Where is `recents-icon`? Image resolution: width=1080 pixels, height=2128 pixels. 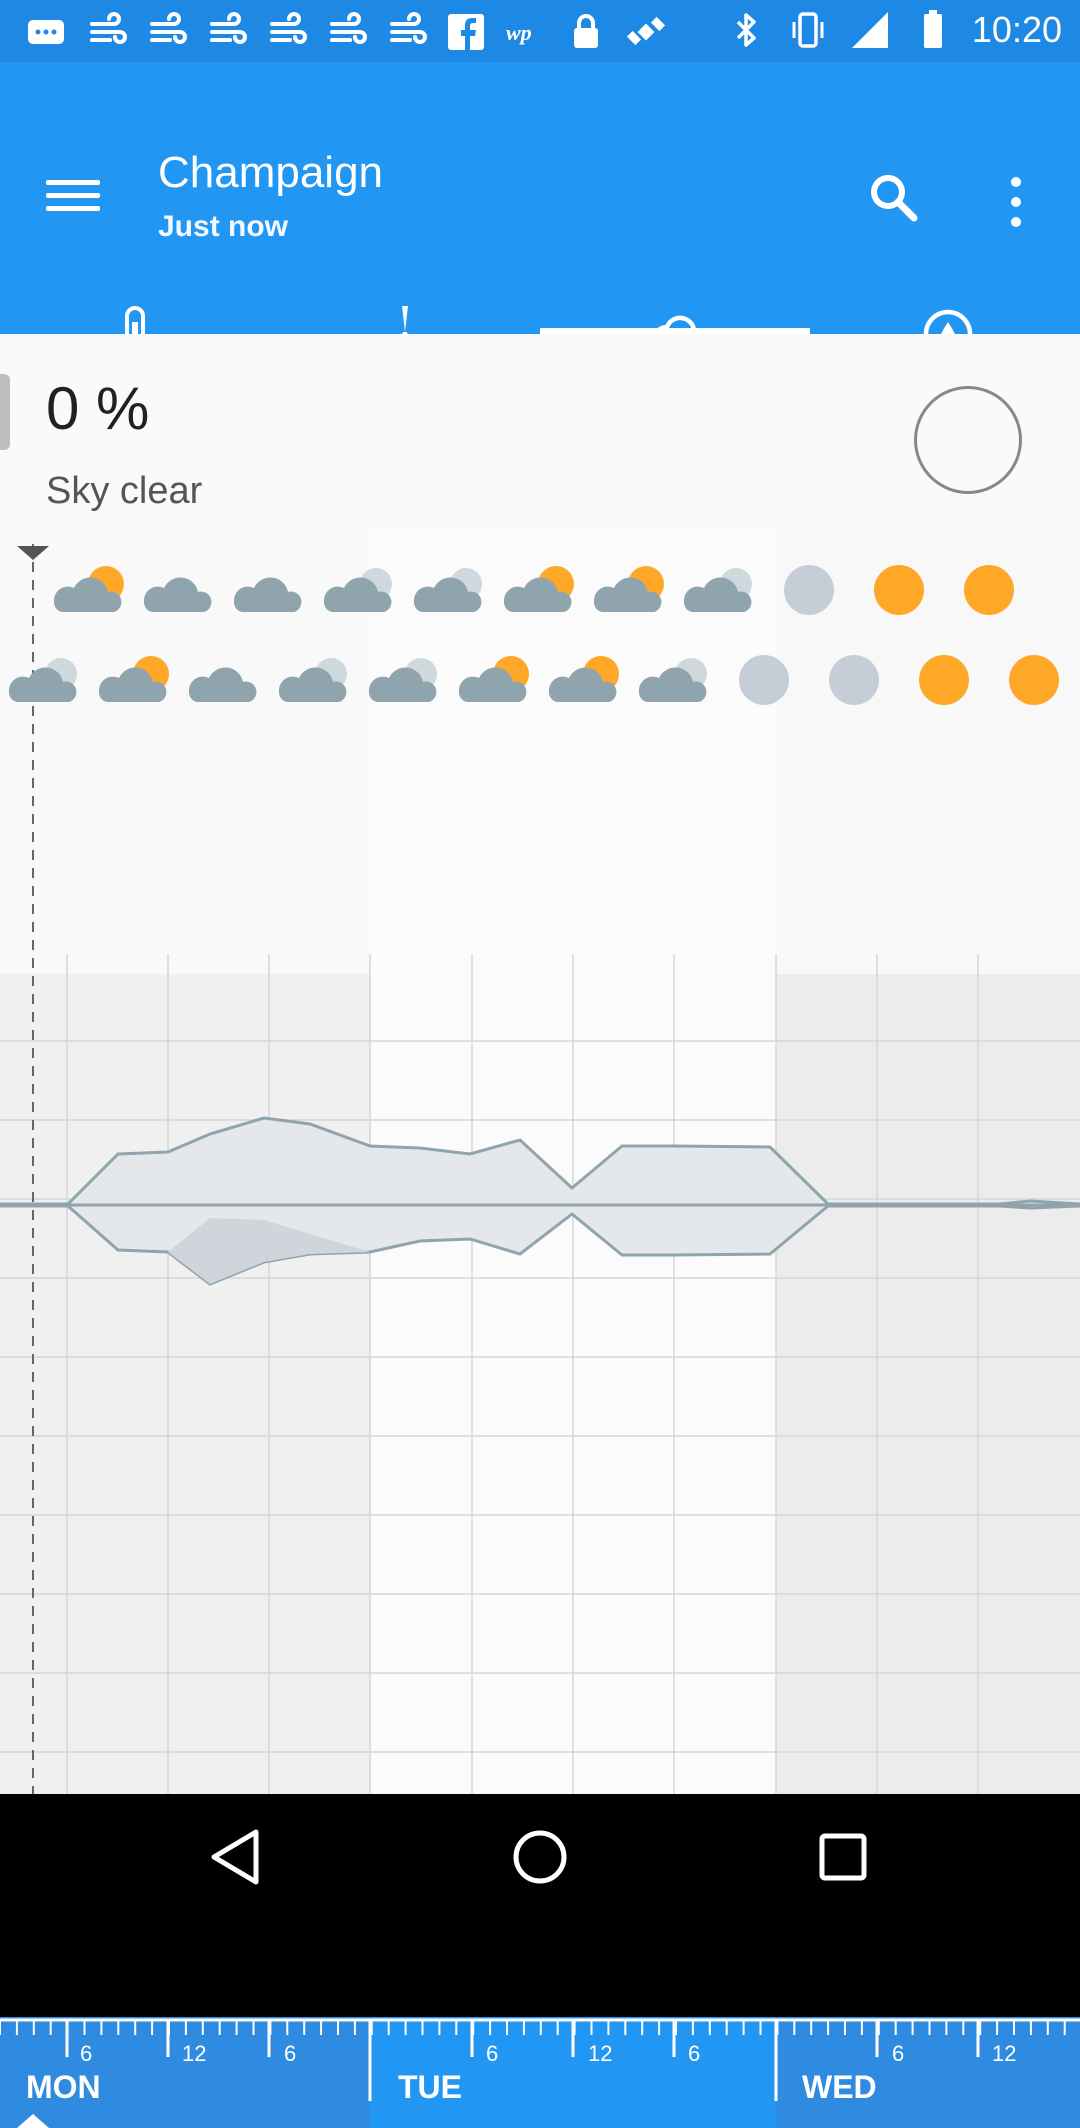
recents-icon is located at coordinates (843, 1857).